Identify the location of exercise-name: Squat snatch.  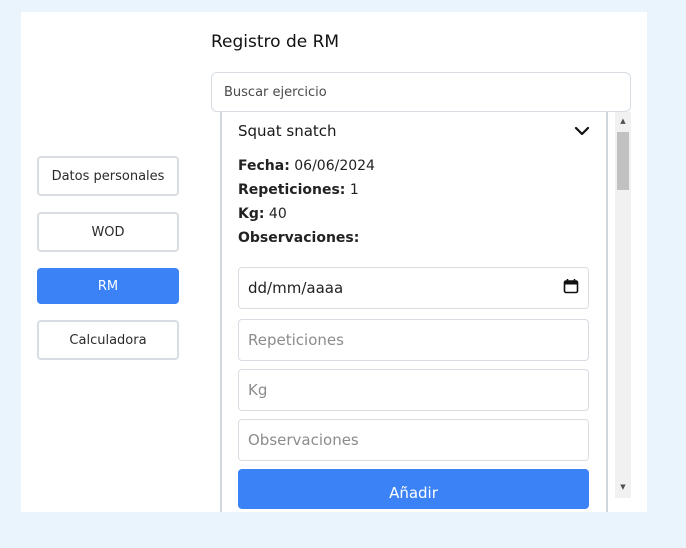
(287, 131).